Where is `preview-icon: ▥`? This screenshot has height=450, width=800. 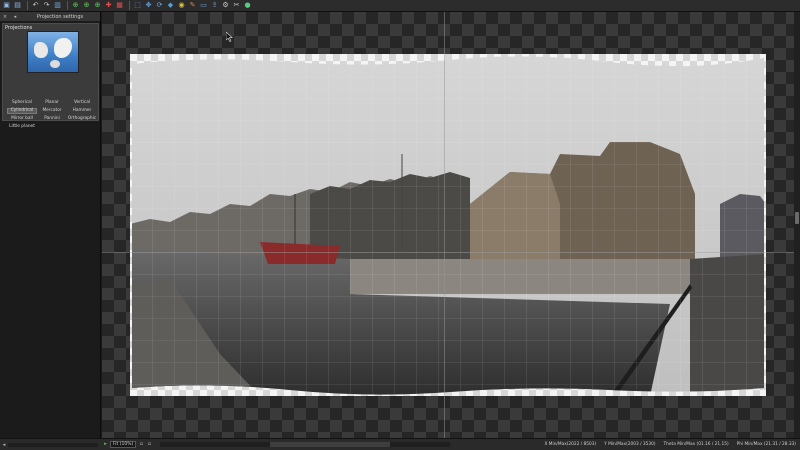
preview-icon: ▥ is located at coordinates (57, 5).